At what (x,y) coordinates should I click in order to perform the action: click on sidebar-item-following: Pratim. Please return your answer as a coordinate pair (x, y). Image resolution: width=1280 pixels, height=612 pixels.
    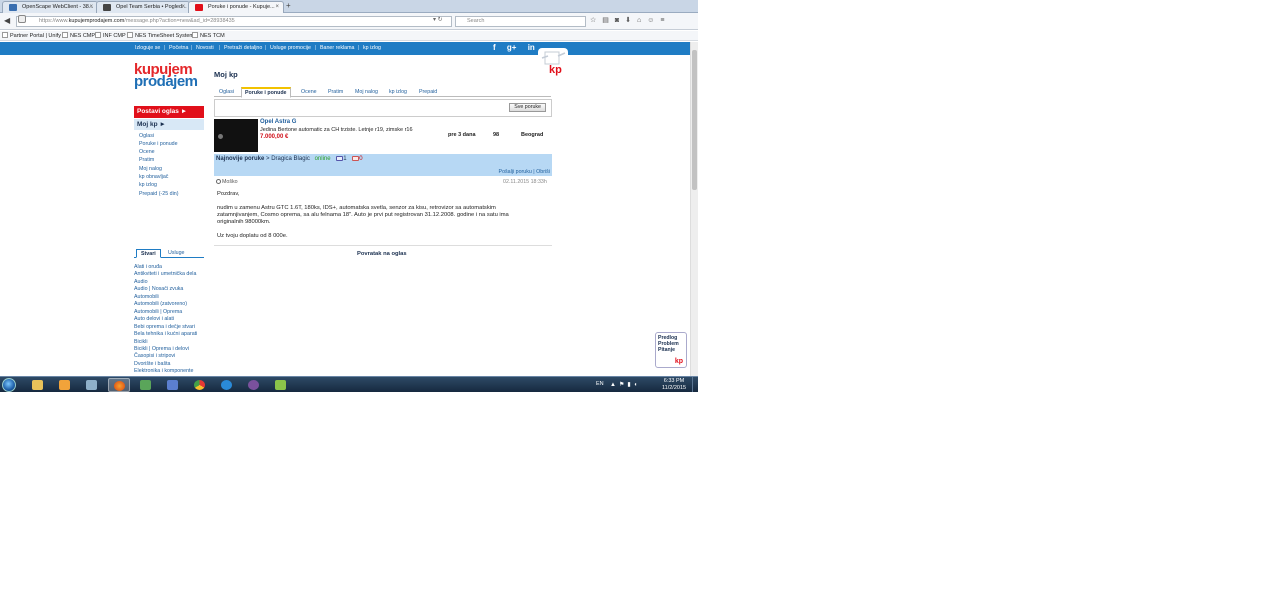
    Looking at the image, I should click on (146, 160).